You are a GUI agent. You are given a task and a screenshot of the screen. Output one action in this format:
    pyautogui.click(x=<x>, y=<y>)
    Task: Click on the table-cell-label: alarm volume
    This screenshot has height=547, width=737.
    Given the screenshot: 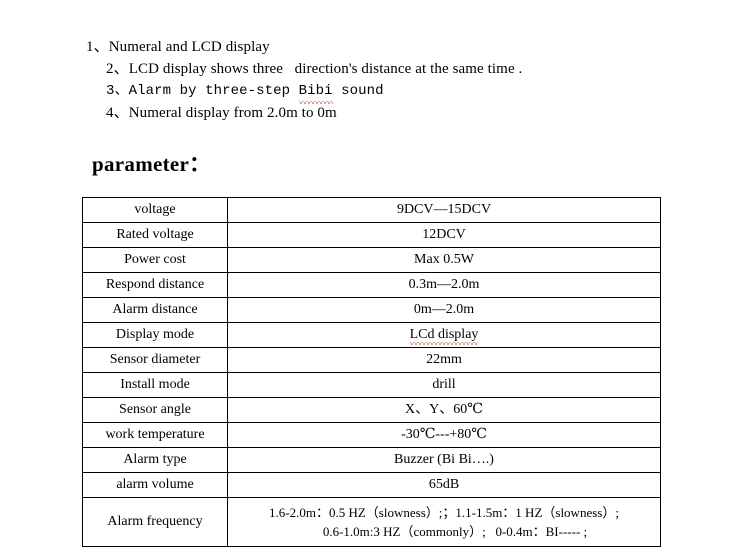 What is the action you would take?
    pyautogui.click(x=155, y=485)
    